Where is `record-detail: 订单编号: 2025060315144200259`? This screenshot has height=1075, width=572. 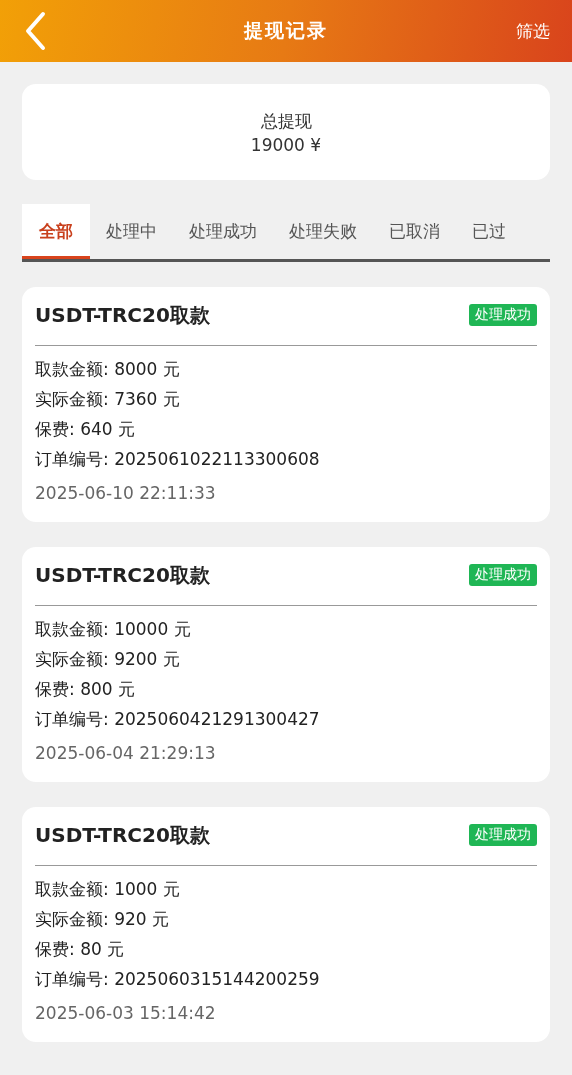
record-detail: 订单编号: 2025060315144200259 is located at coordinates (178, 979).